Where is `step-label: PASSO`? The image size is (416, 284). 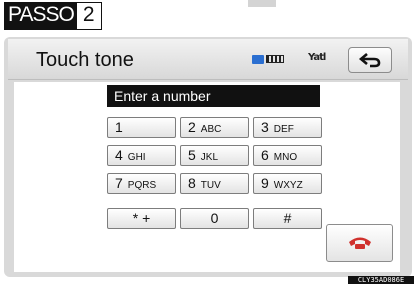
step-label: PASSO is located at coordinates (41, 16).